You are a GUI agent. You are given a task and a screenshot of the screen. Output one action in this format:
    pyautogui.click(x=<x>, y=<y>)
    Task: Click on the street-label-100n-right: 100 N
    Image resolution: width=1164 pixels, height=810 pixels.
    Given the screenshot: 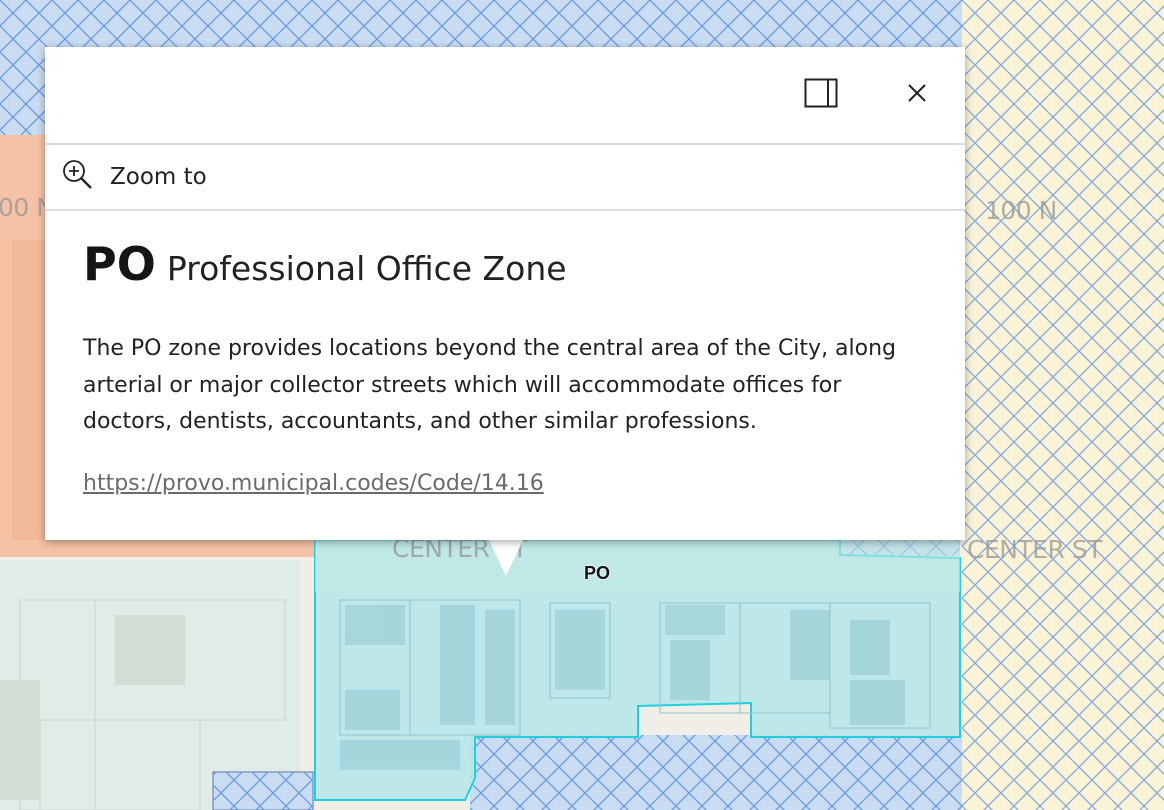 What is the action you would take?
    pyautogui.click(x=1021, y=210)
    